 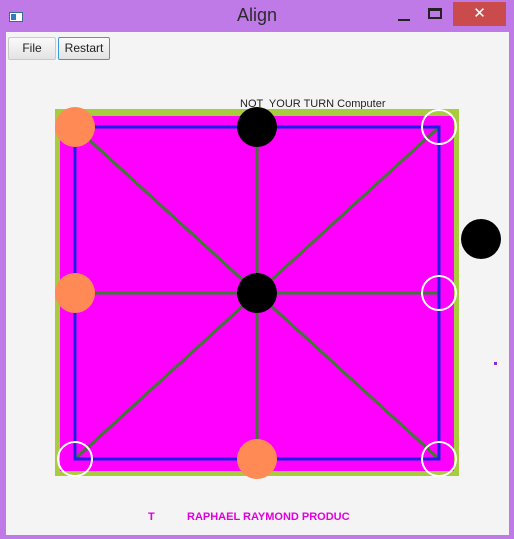 I want to click on marker-dot, so click(x=495, y=363).